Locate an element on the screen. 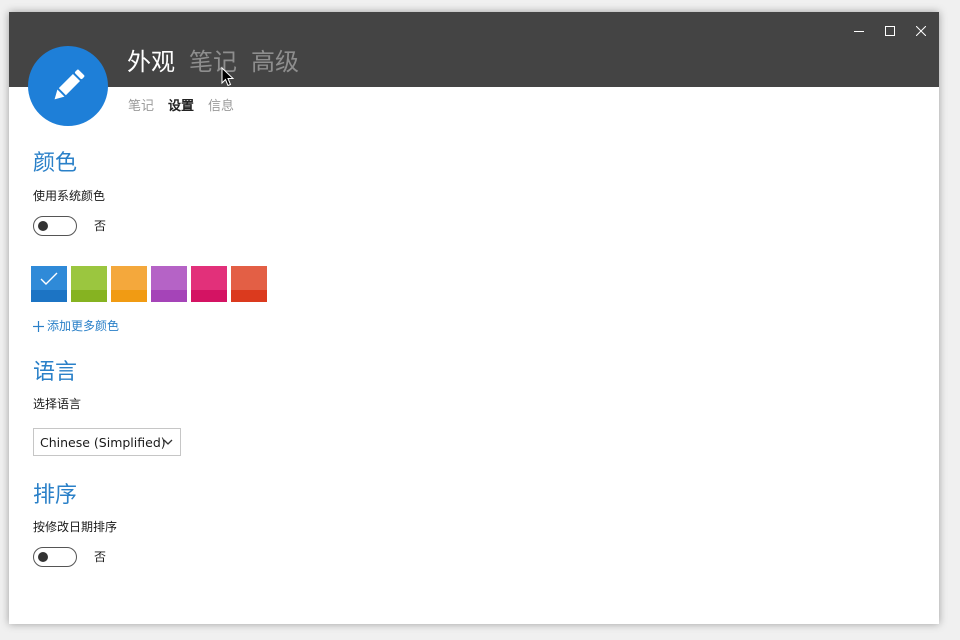 Image resolution: width=960 pixels, height=640 pixels. subtab-settings: 设置 is located at coordinates (181, 107).